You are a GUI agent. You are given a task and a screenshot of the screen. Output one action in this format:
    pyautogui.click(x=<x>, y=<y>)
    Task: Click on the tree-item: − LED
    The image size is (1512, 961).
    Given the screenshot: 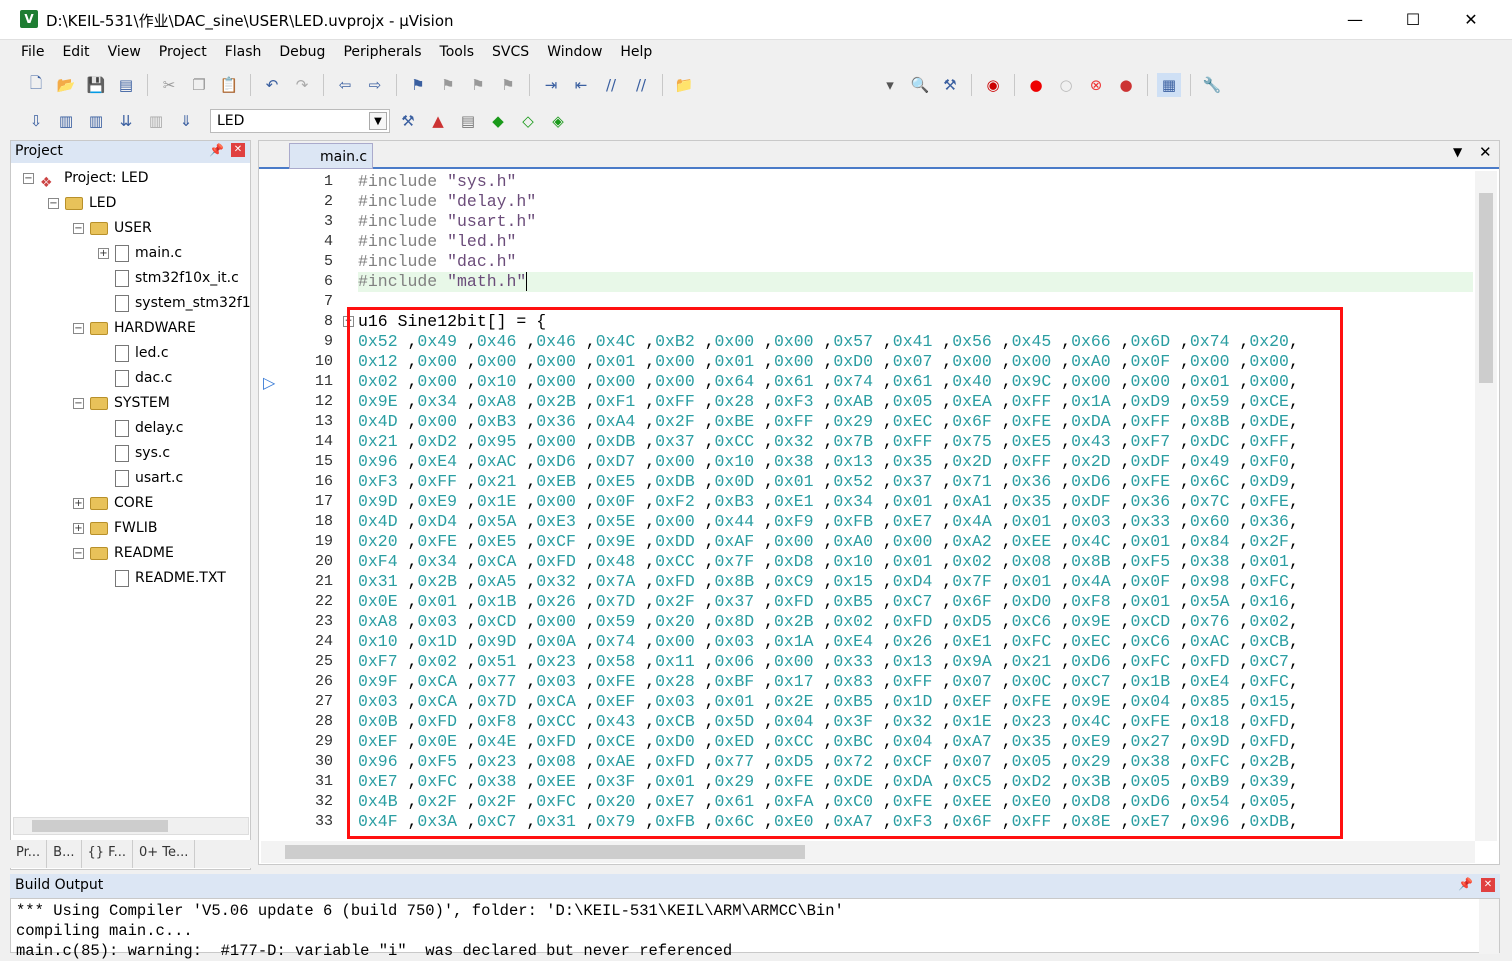 What is the action you would take?
    pyautogui.click(x=82, y=203)
    